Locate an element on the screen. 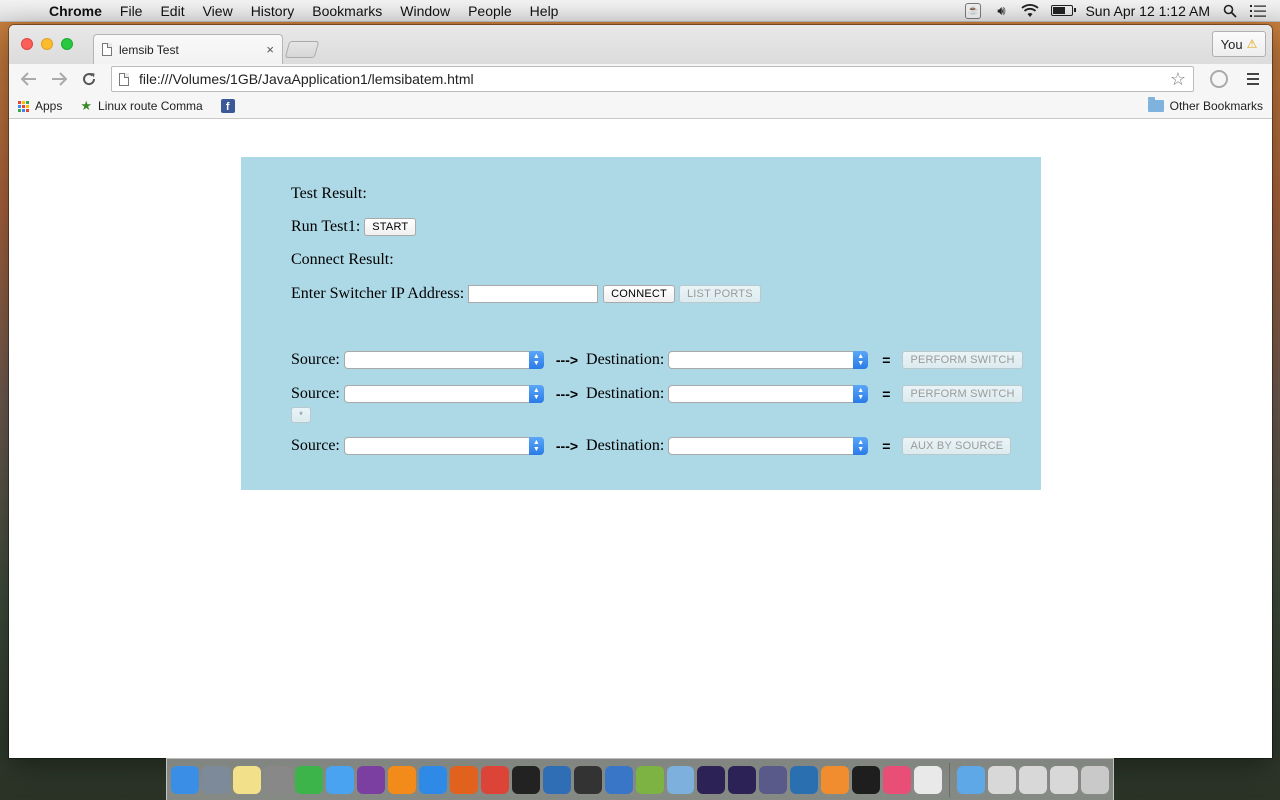 The height and width of the screenshot is (800, 1280). dock-photos-icon is located at coordinates (897, 779).